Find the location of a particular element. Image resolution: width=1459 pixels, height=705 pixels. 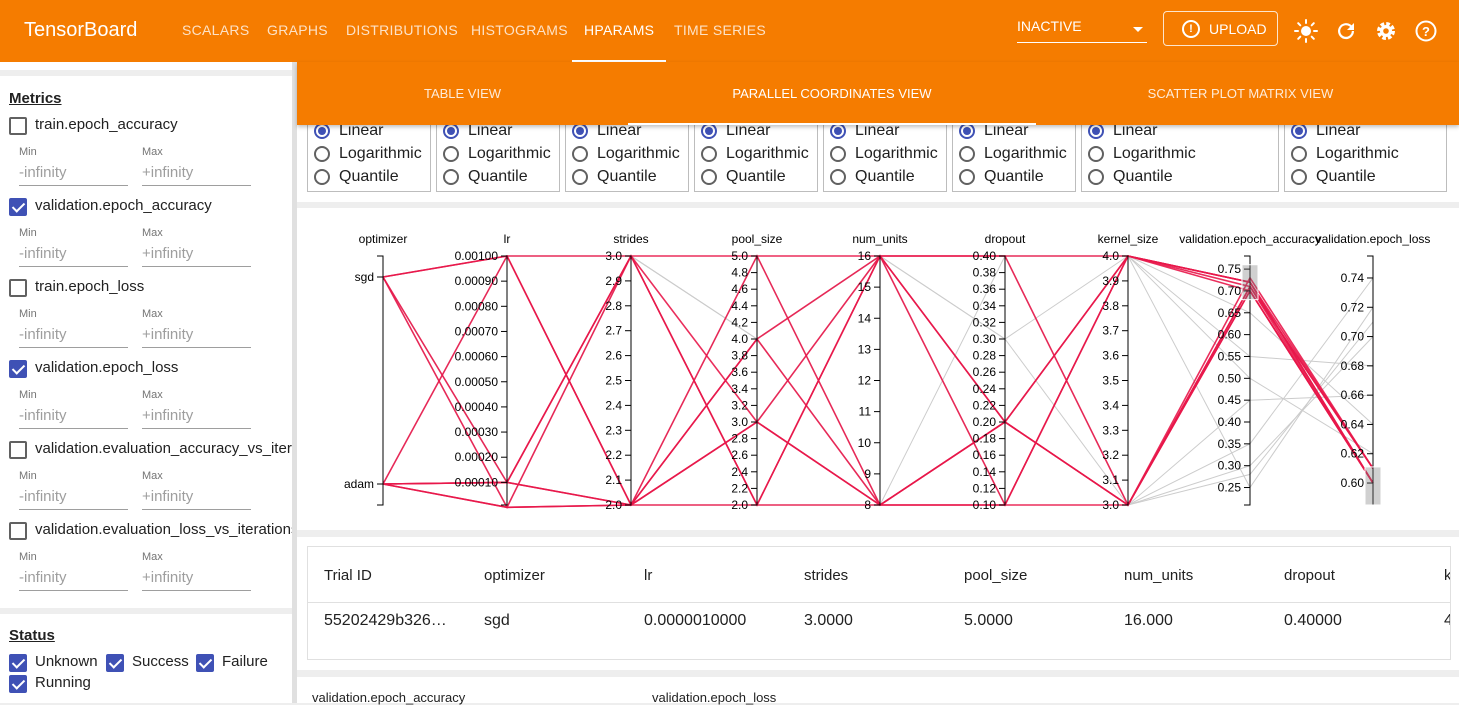

tab-scatter-plot-matrix-view: SCATTER PLOT MATRIX VIEW is located at coordinates (1240, 93).